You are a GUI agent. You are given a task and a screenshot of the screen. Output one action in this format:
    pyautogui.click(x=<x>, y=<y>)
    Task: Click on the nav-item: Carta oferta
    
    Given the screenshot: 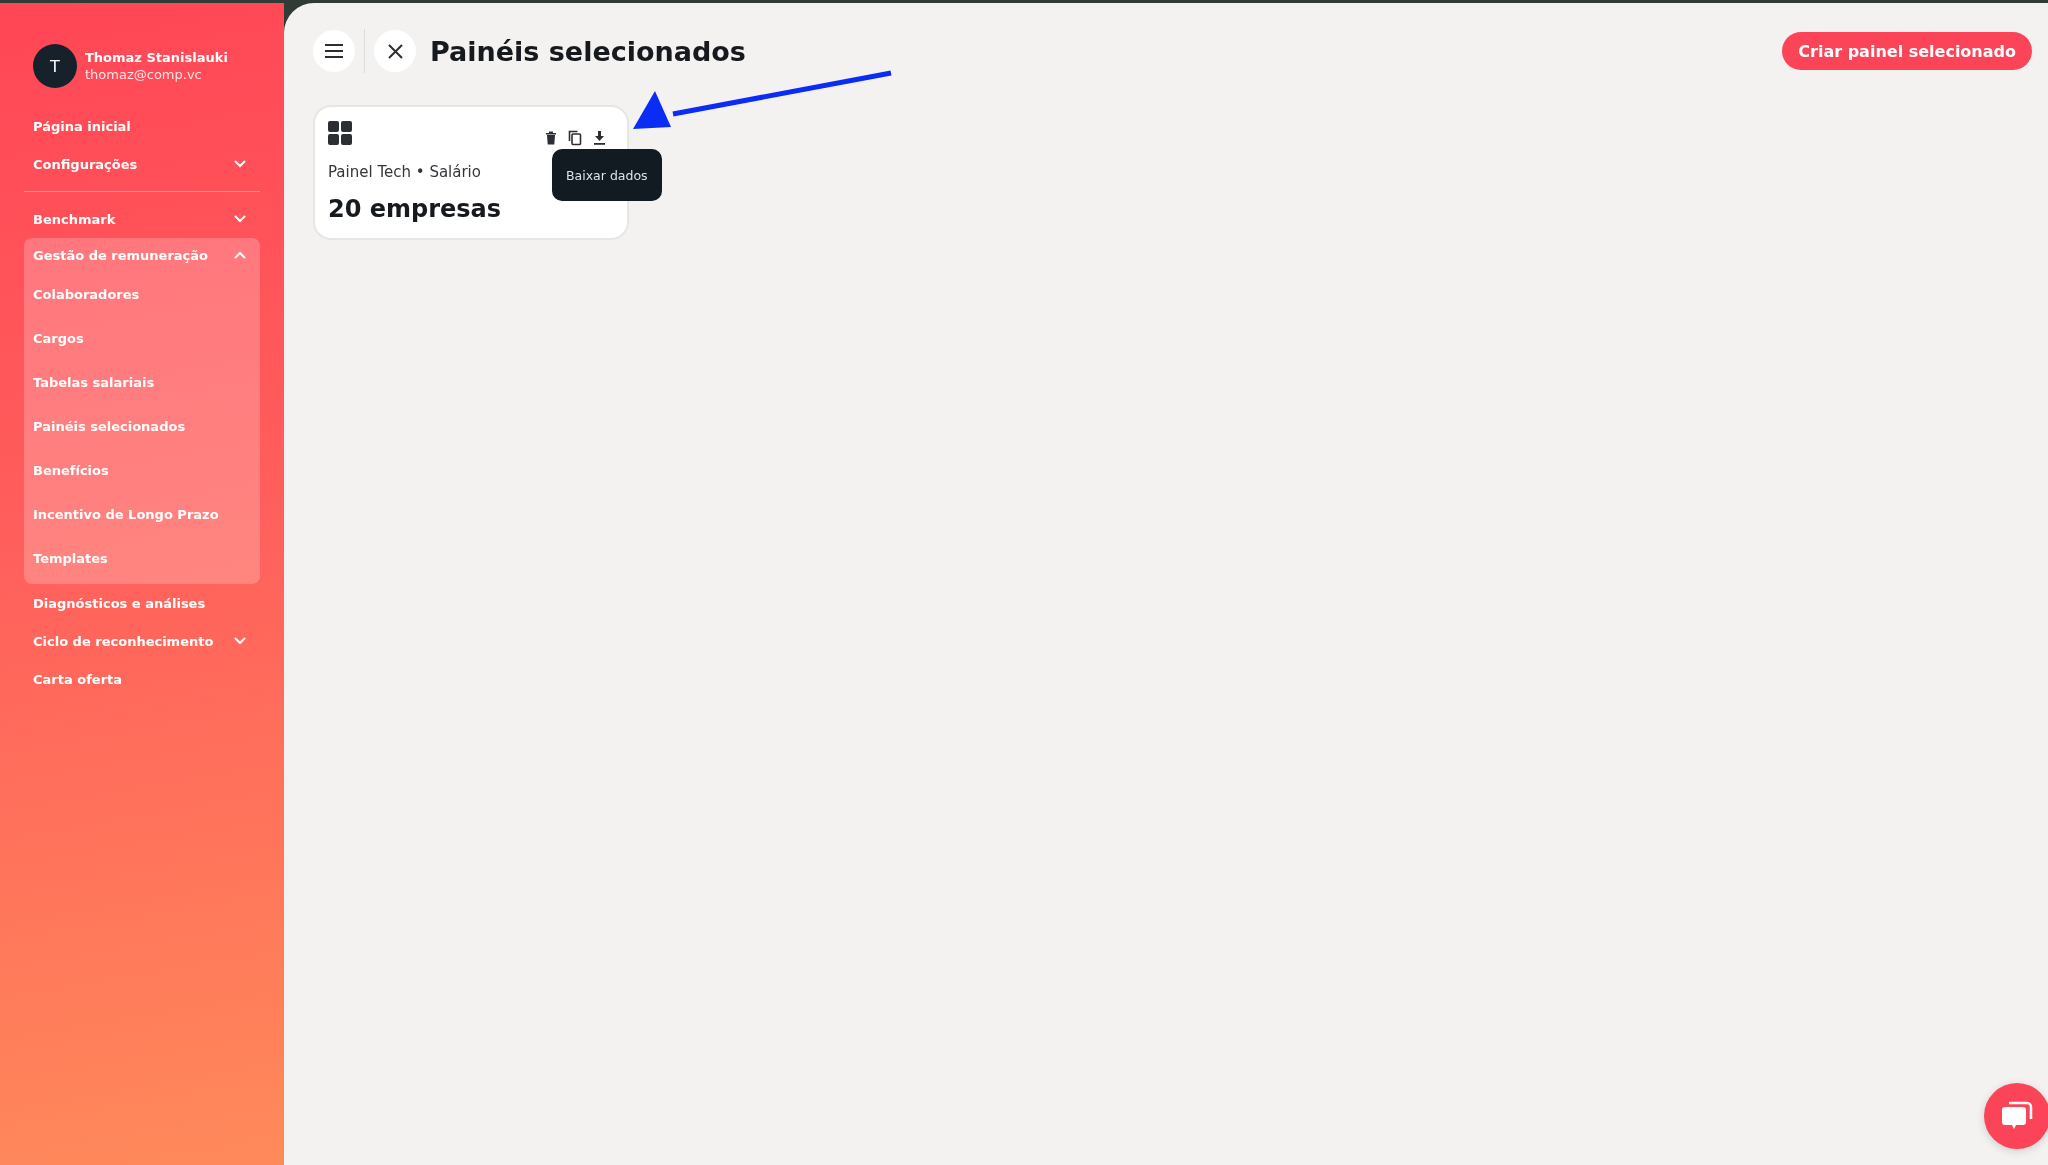 What is the action you would take?
    pyautogui.click(x=142, y=679)
    